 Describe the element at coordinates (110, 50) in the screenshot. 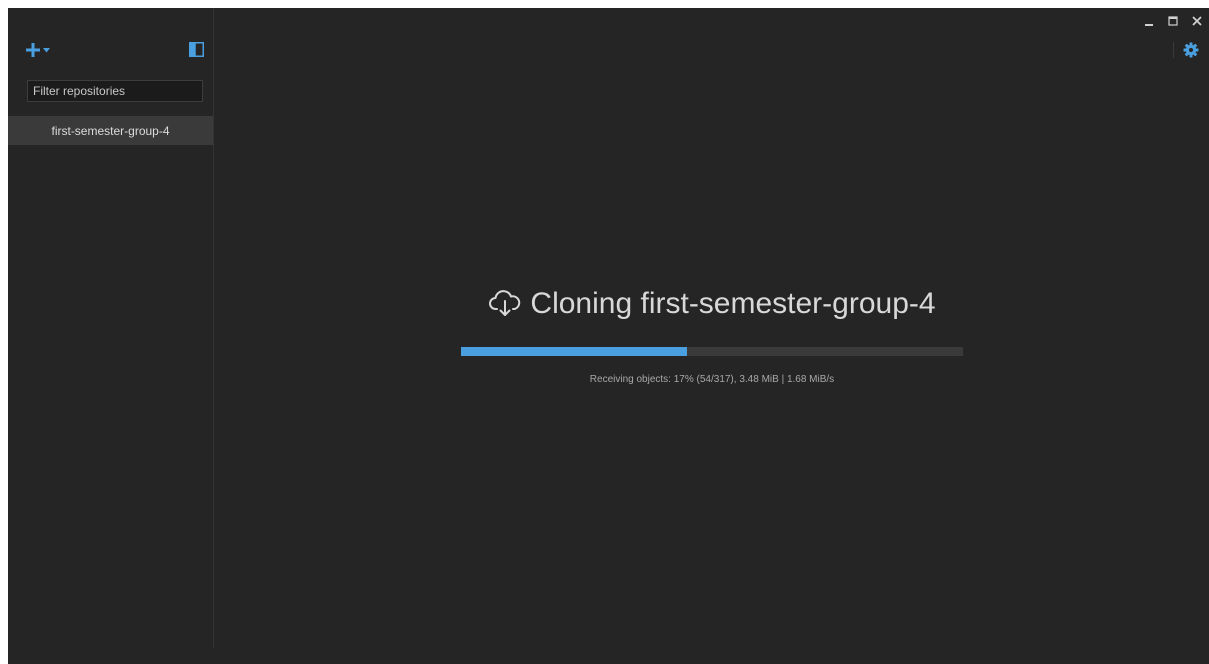

I see `sidebar-toolbar` at that location.